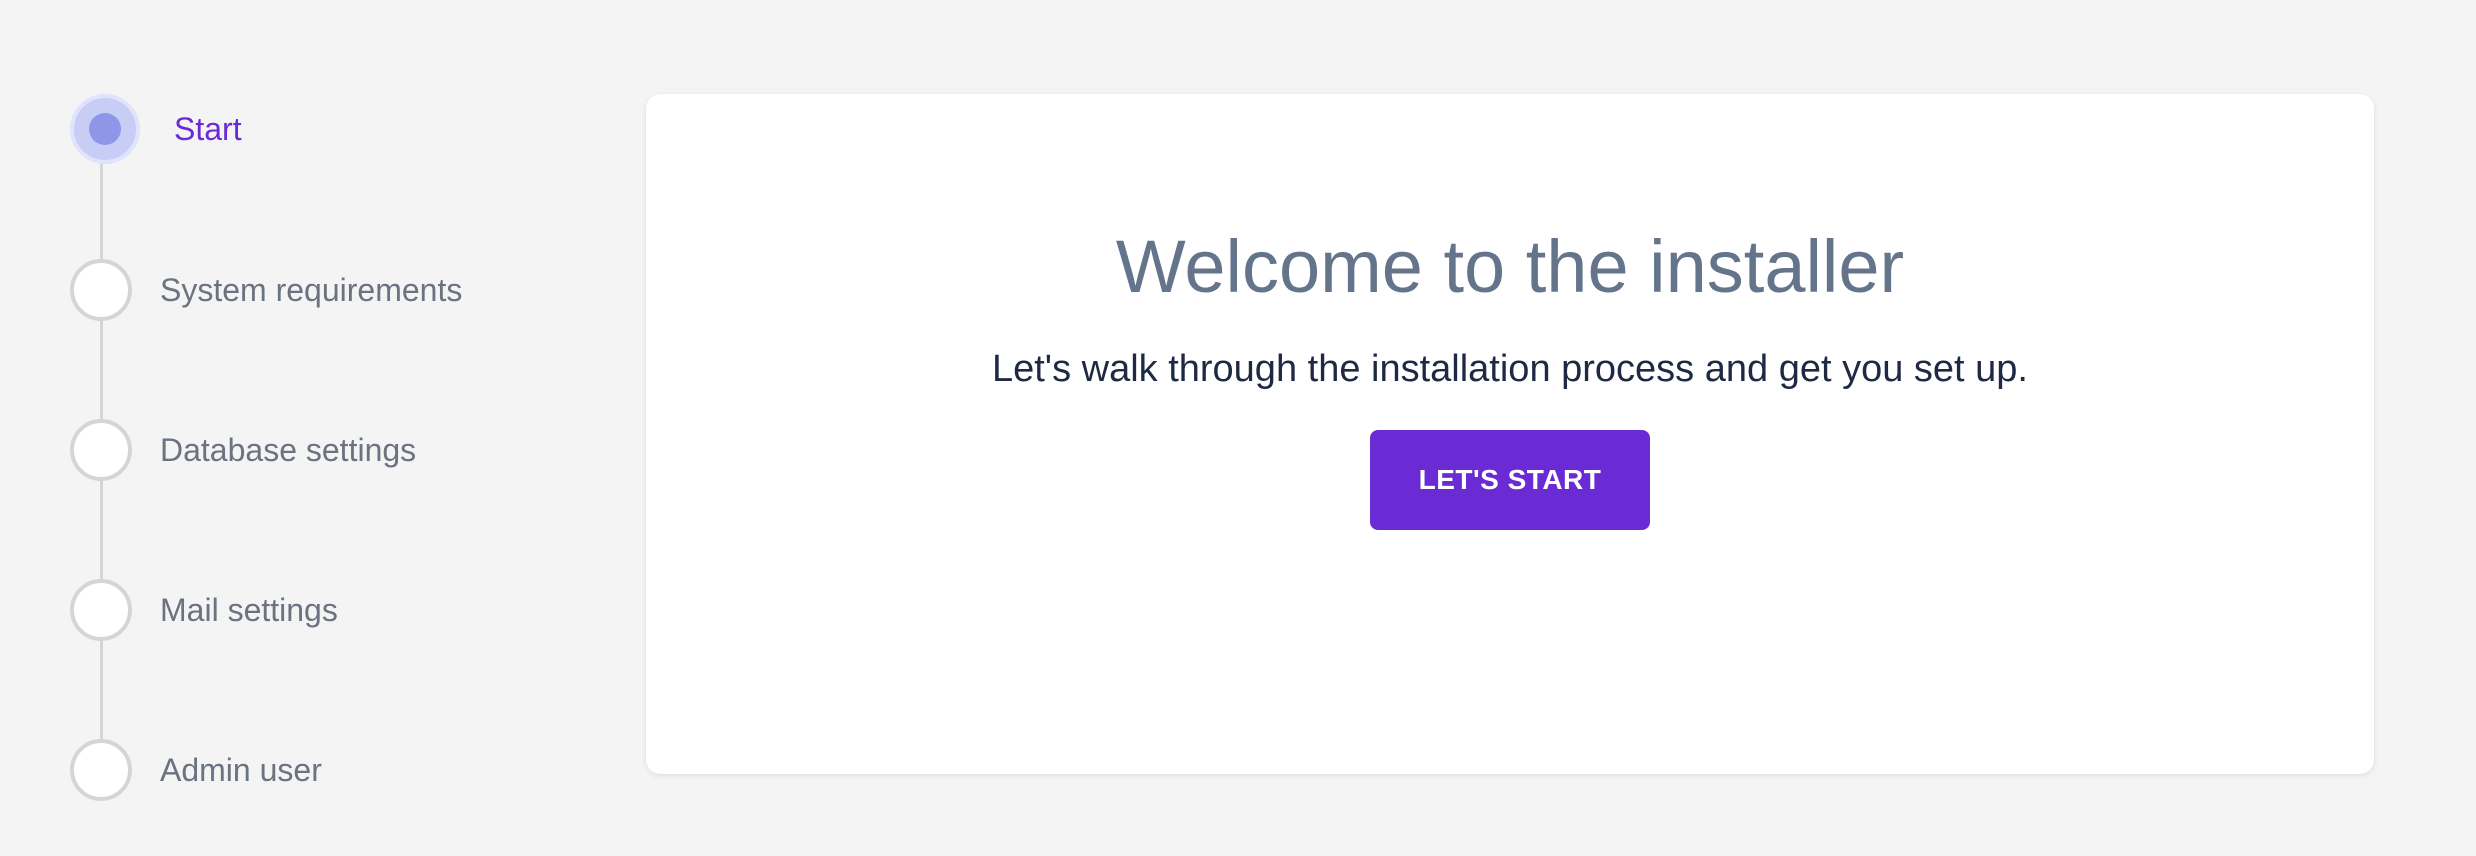  I want to click on step-mail-settings: Mail settings, so click(204, 610).